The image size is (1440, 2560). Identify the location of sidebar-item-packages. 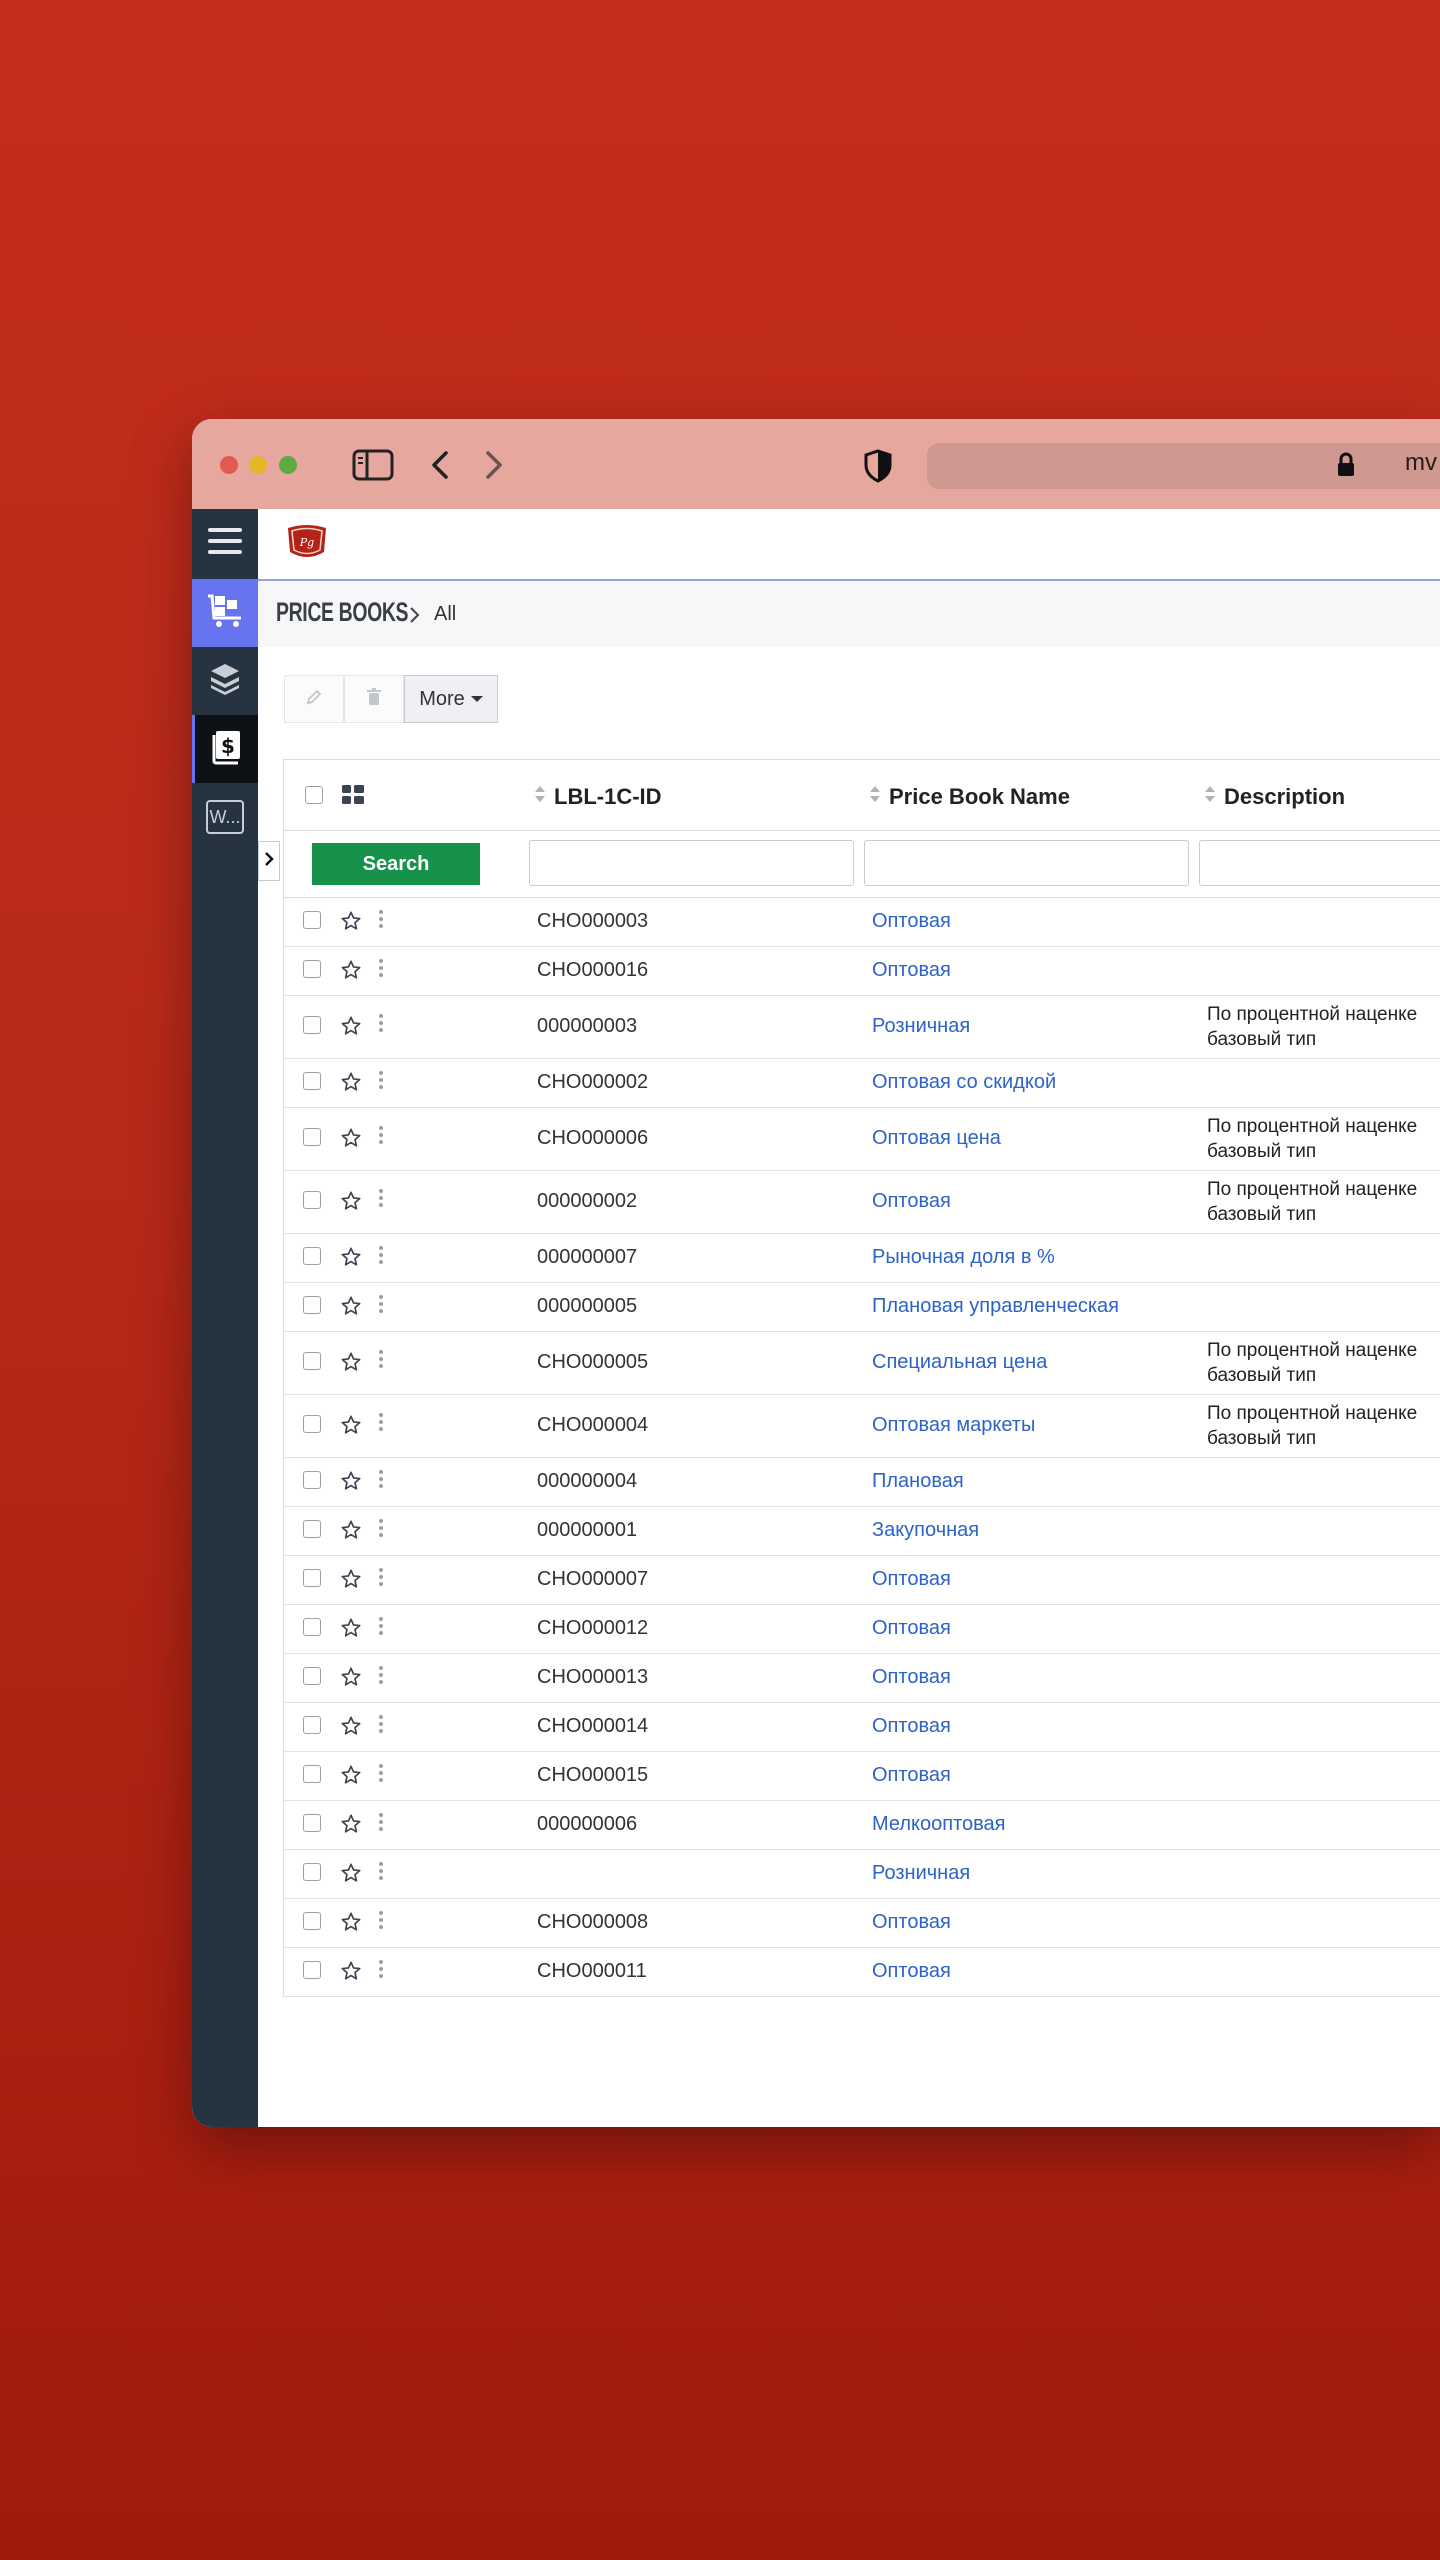
(225, 681).